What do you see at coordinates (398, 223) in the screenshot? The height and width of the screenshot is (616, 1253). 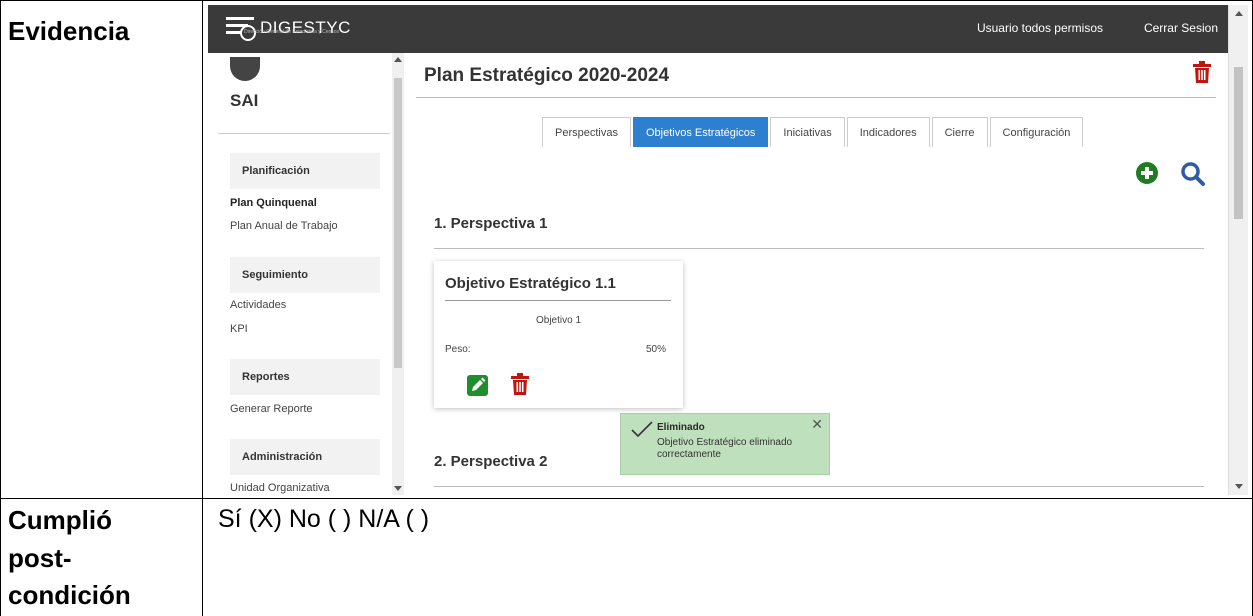 I see `sidebar-scroll-thumb` at bounding box center [398, 223].